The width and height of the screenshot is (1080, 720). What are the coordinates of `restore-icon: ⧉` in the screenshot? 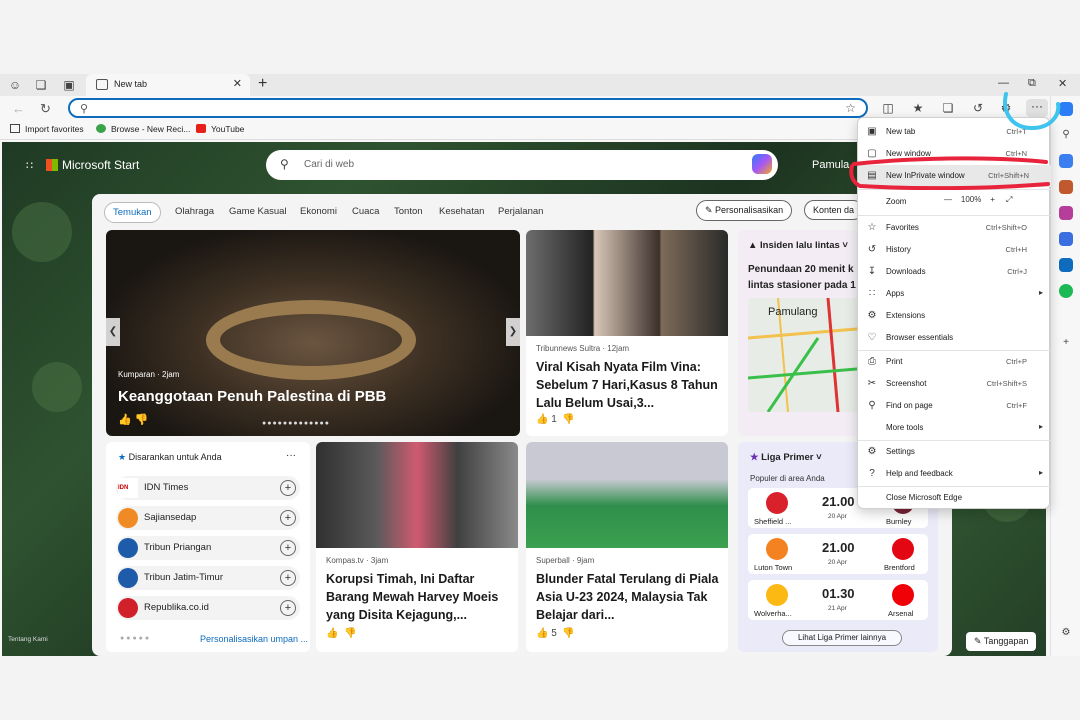 It's located at (1032, 83).